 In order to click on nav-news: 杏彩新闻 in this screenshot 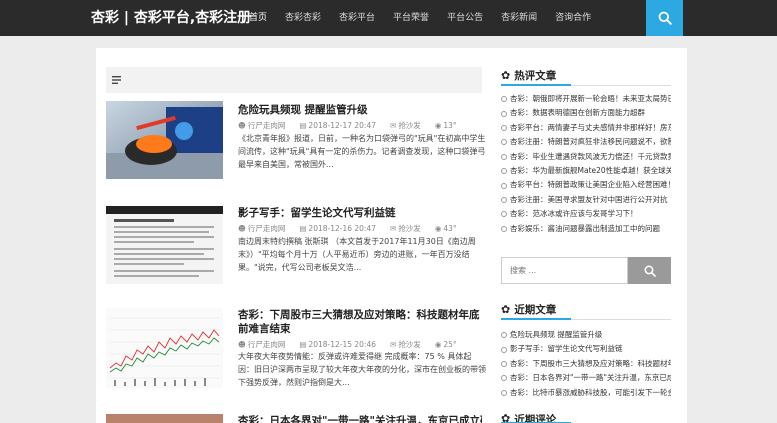, I will do `click(519, 18)`.